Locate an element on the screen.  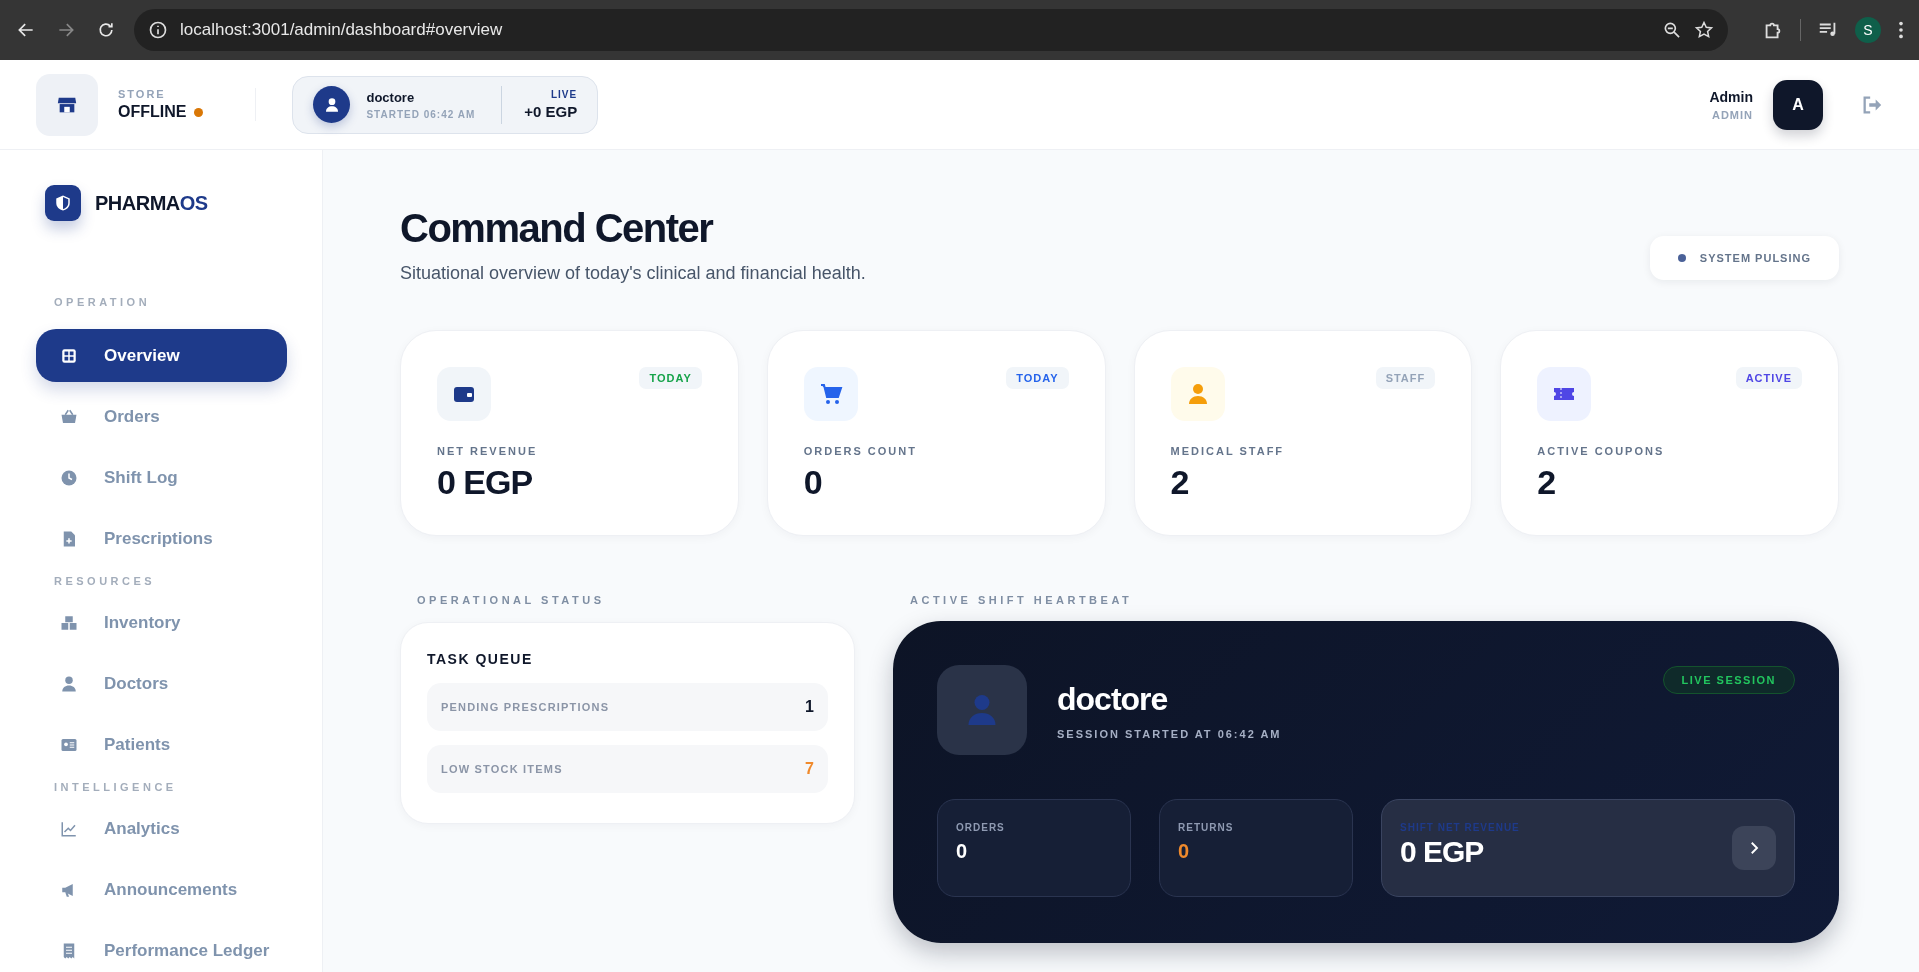
more-icon is located at coordinates (1901, 30).